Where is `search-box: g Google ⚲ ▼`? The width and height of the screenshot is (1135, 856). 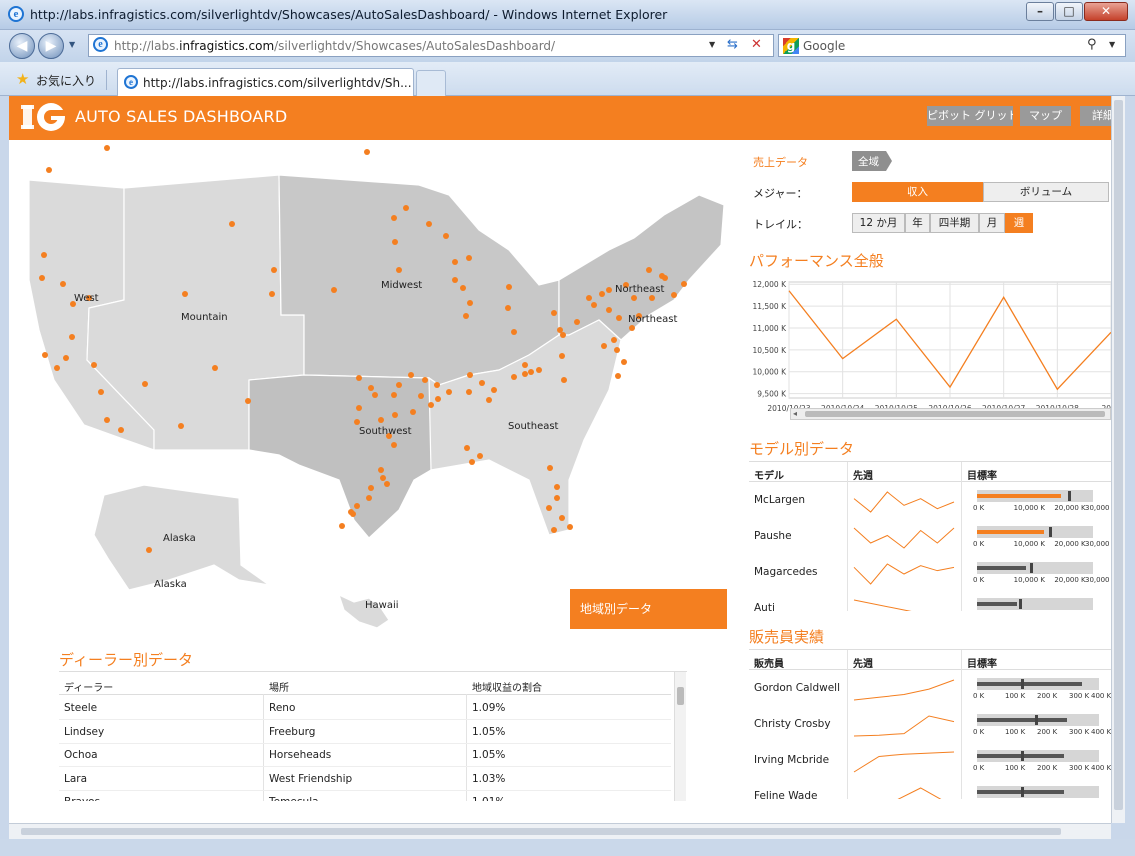
search-box: g Google ⚲ ▼ is located at coordinates (952, 45).